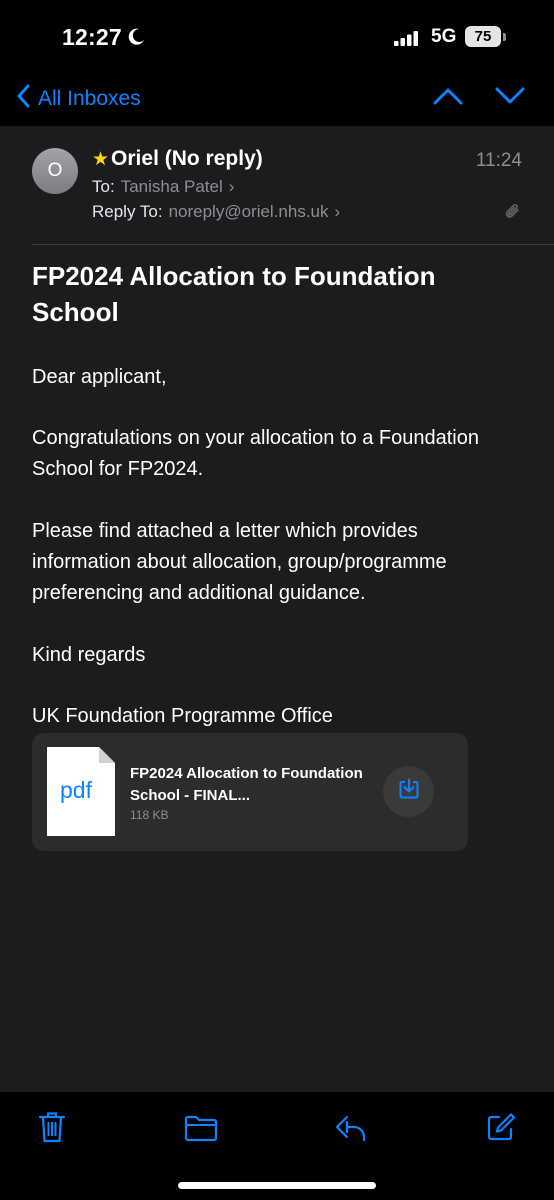  What do you see at coordinates (234, 294) in the screenshot?
I see `email-subject: FP2024 Allocation to Foundation School` at bounding box center [234, 294].